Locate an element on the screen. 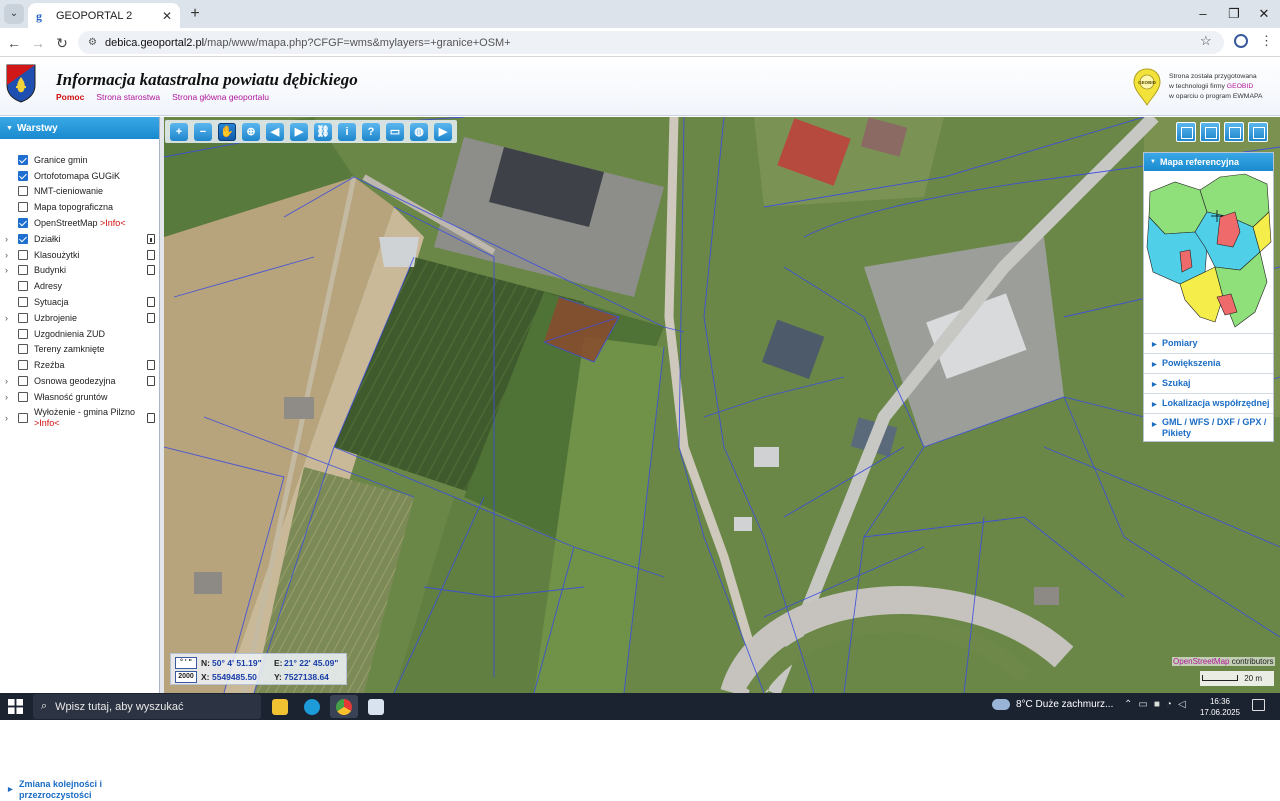  reload-button: ↻ is located at coordinates (62, 43).